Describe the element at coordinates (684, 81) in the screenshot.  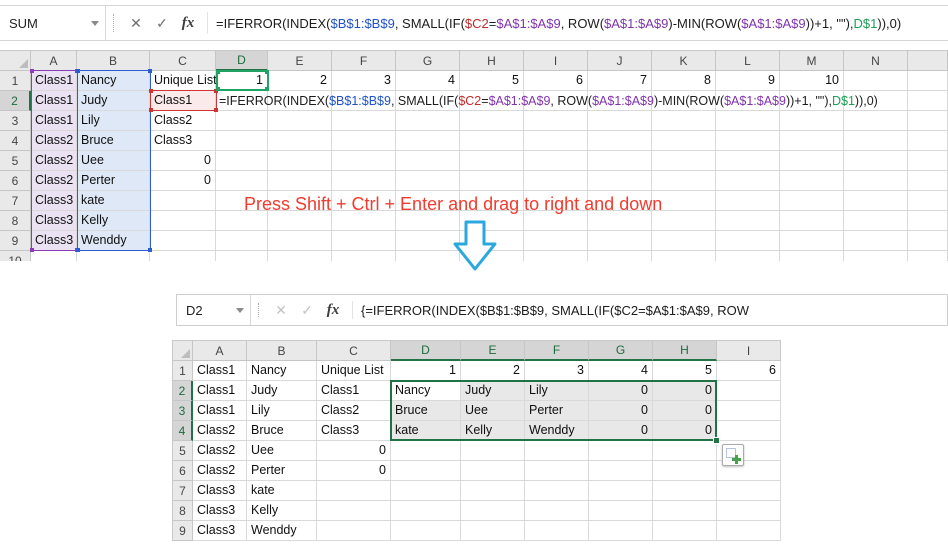
I see `cell-K1: 8` at that location.